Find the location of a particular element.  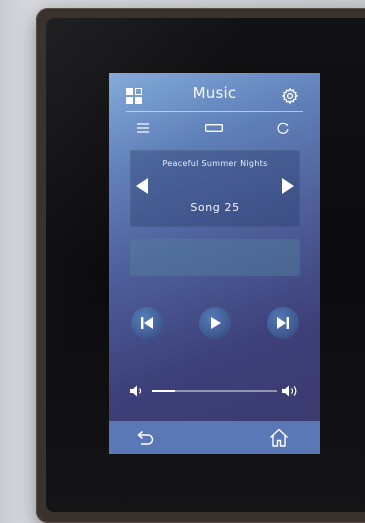

volume-low-icon is located at coordinates (137, 391).